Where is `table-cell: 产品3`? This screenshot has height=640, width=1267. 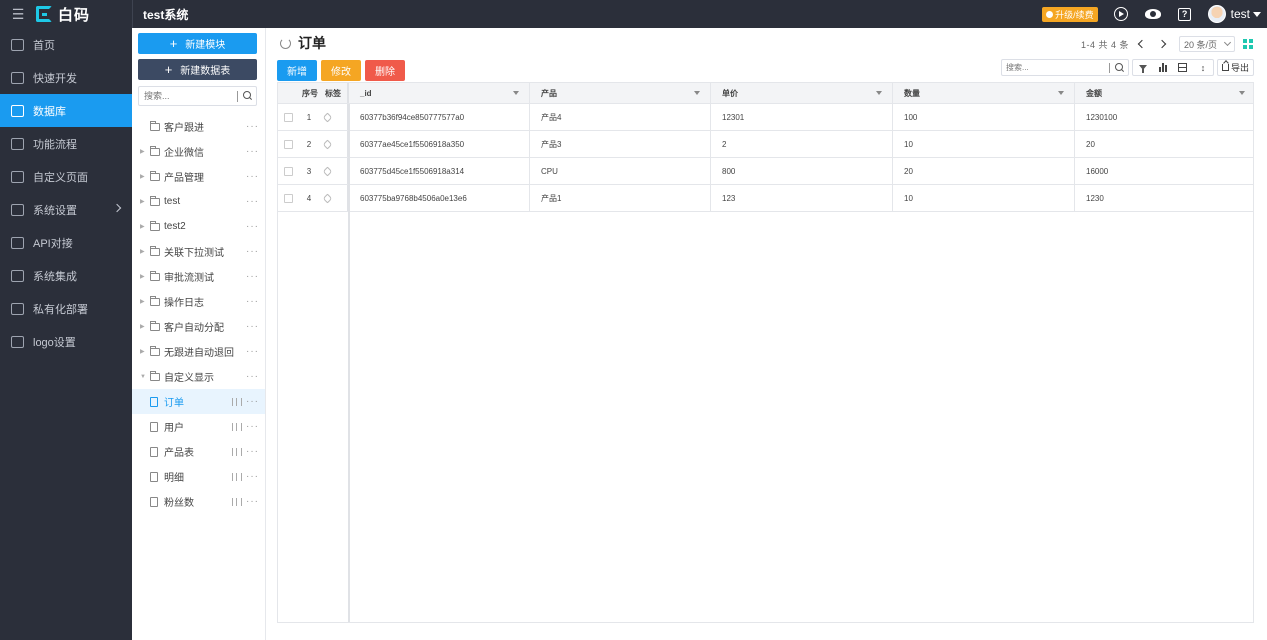 table-cell: 产品3 is located at coordinates (620, 144).